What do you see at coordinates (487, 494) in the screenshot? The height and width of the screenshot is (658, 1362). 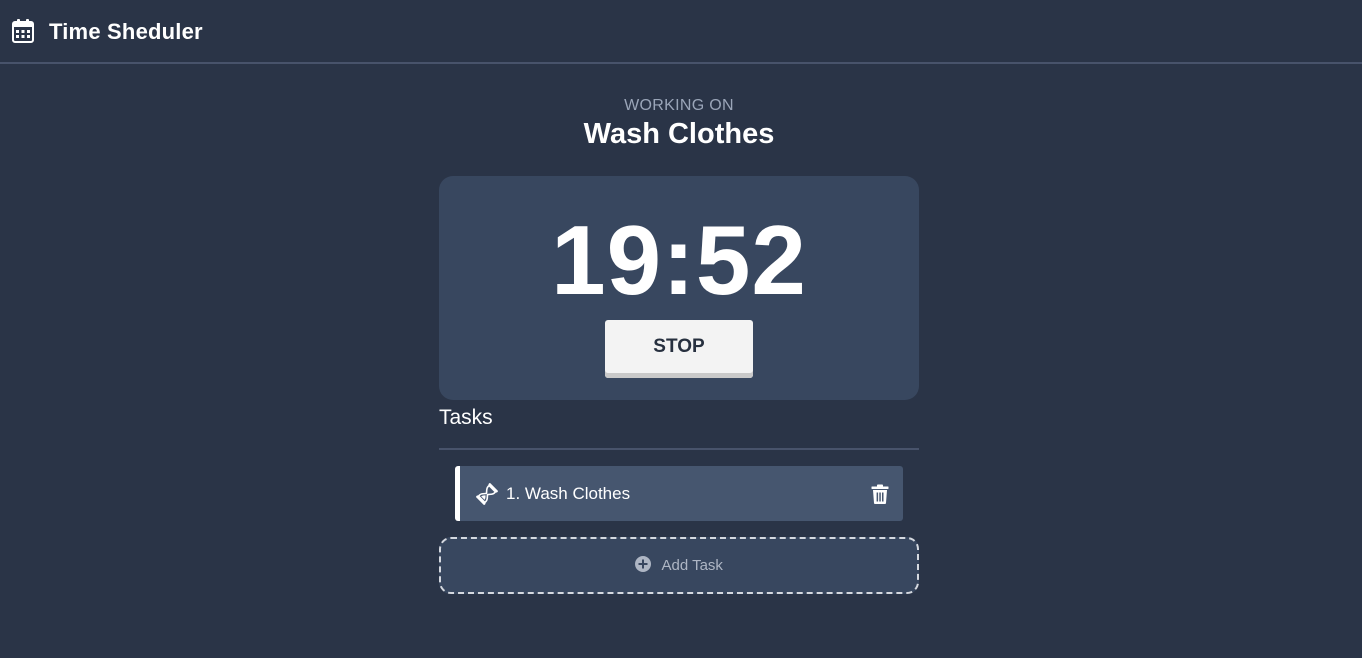 I see `hourglass-icon` at bounding box center [487, 494].